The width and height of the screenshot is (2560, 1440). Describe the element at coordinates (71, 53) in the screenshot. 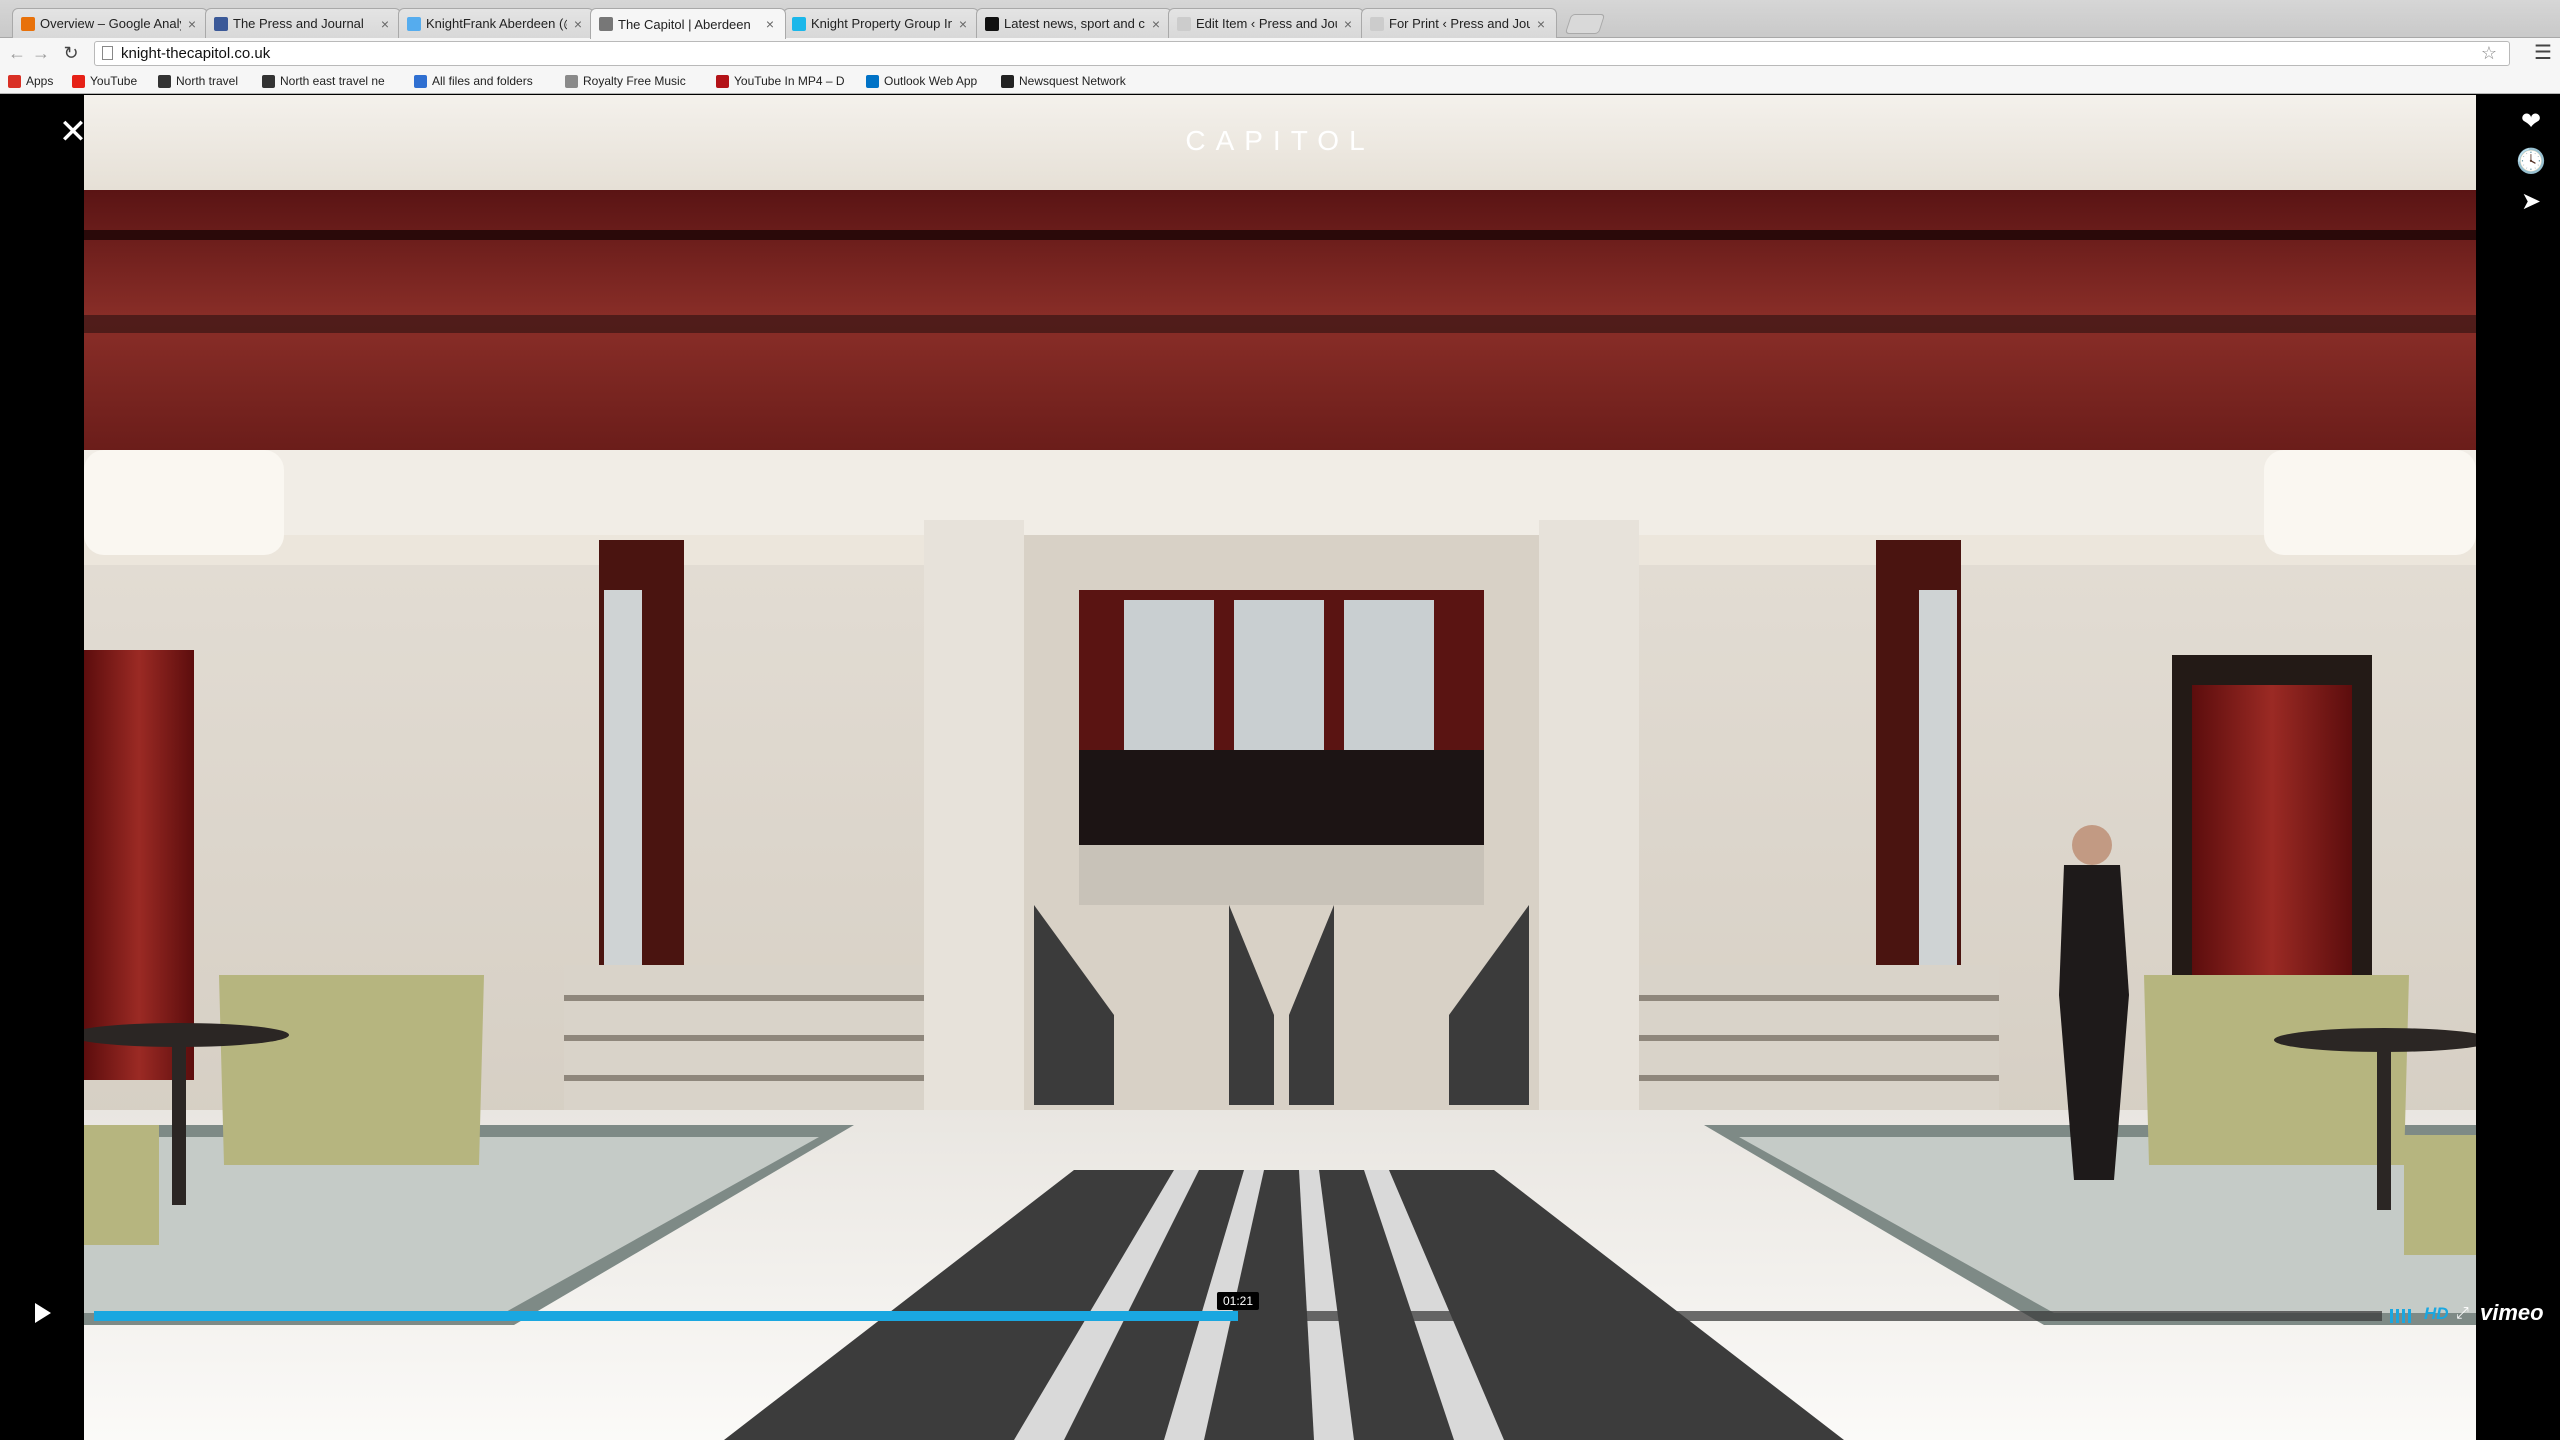

I see `reload-button: ↻` at that location.